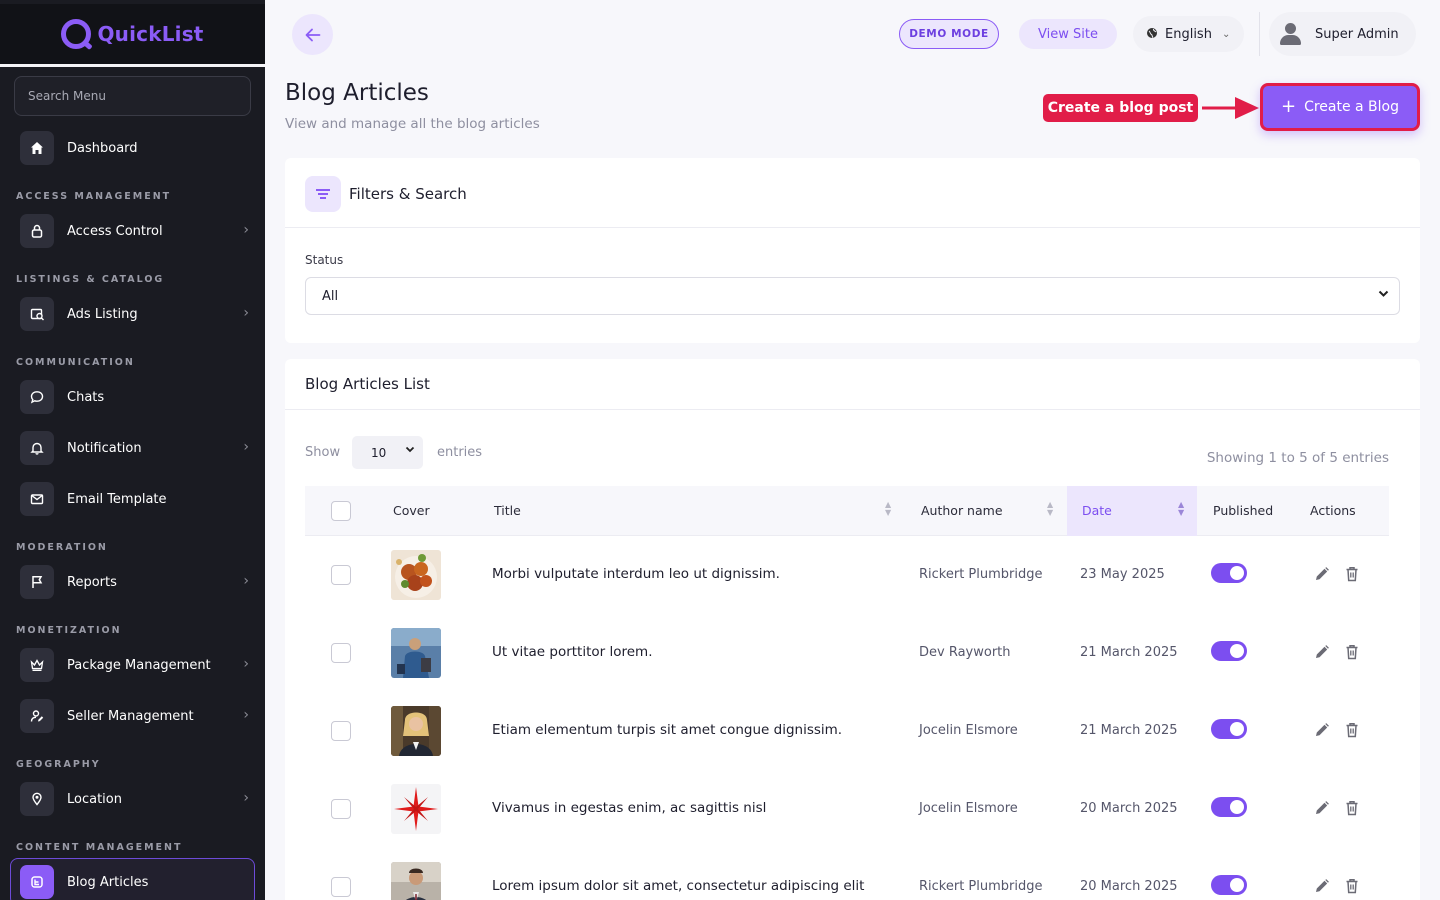 This screenshot has width=1440, height=900. What do you see at coordinates (379, 452) in the screenshot?
I see `page-size-value: 10` at bounding box center [379, 452].